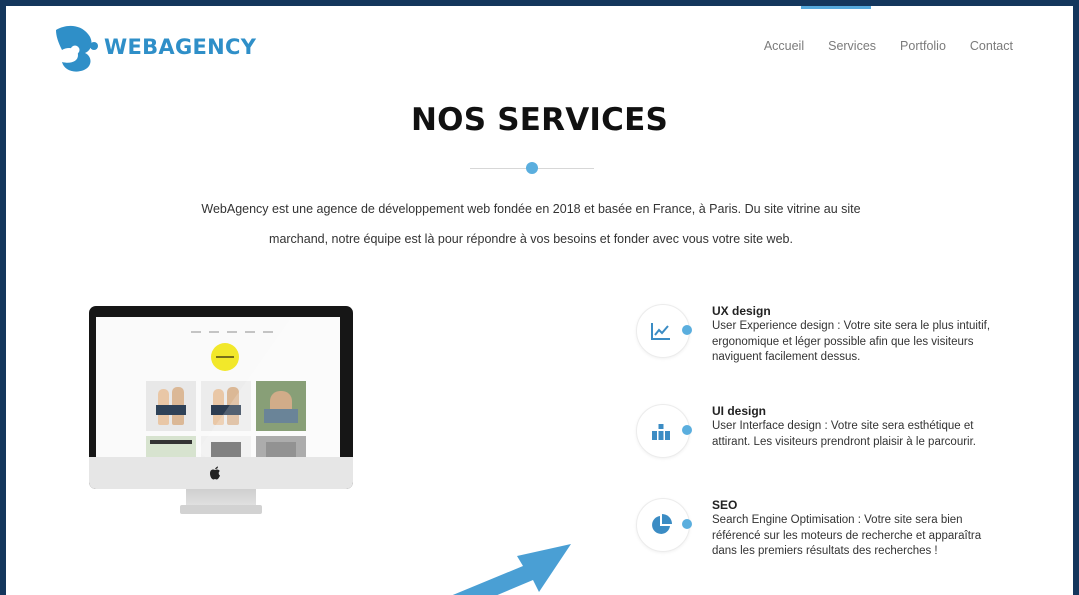  Describe the element at coordinates (888, 46) in the screenshot. I see `main-nav: Accueil Services Portfolio Contact` at that location.